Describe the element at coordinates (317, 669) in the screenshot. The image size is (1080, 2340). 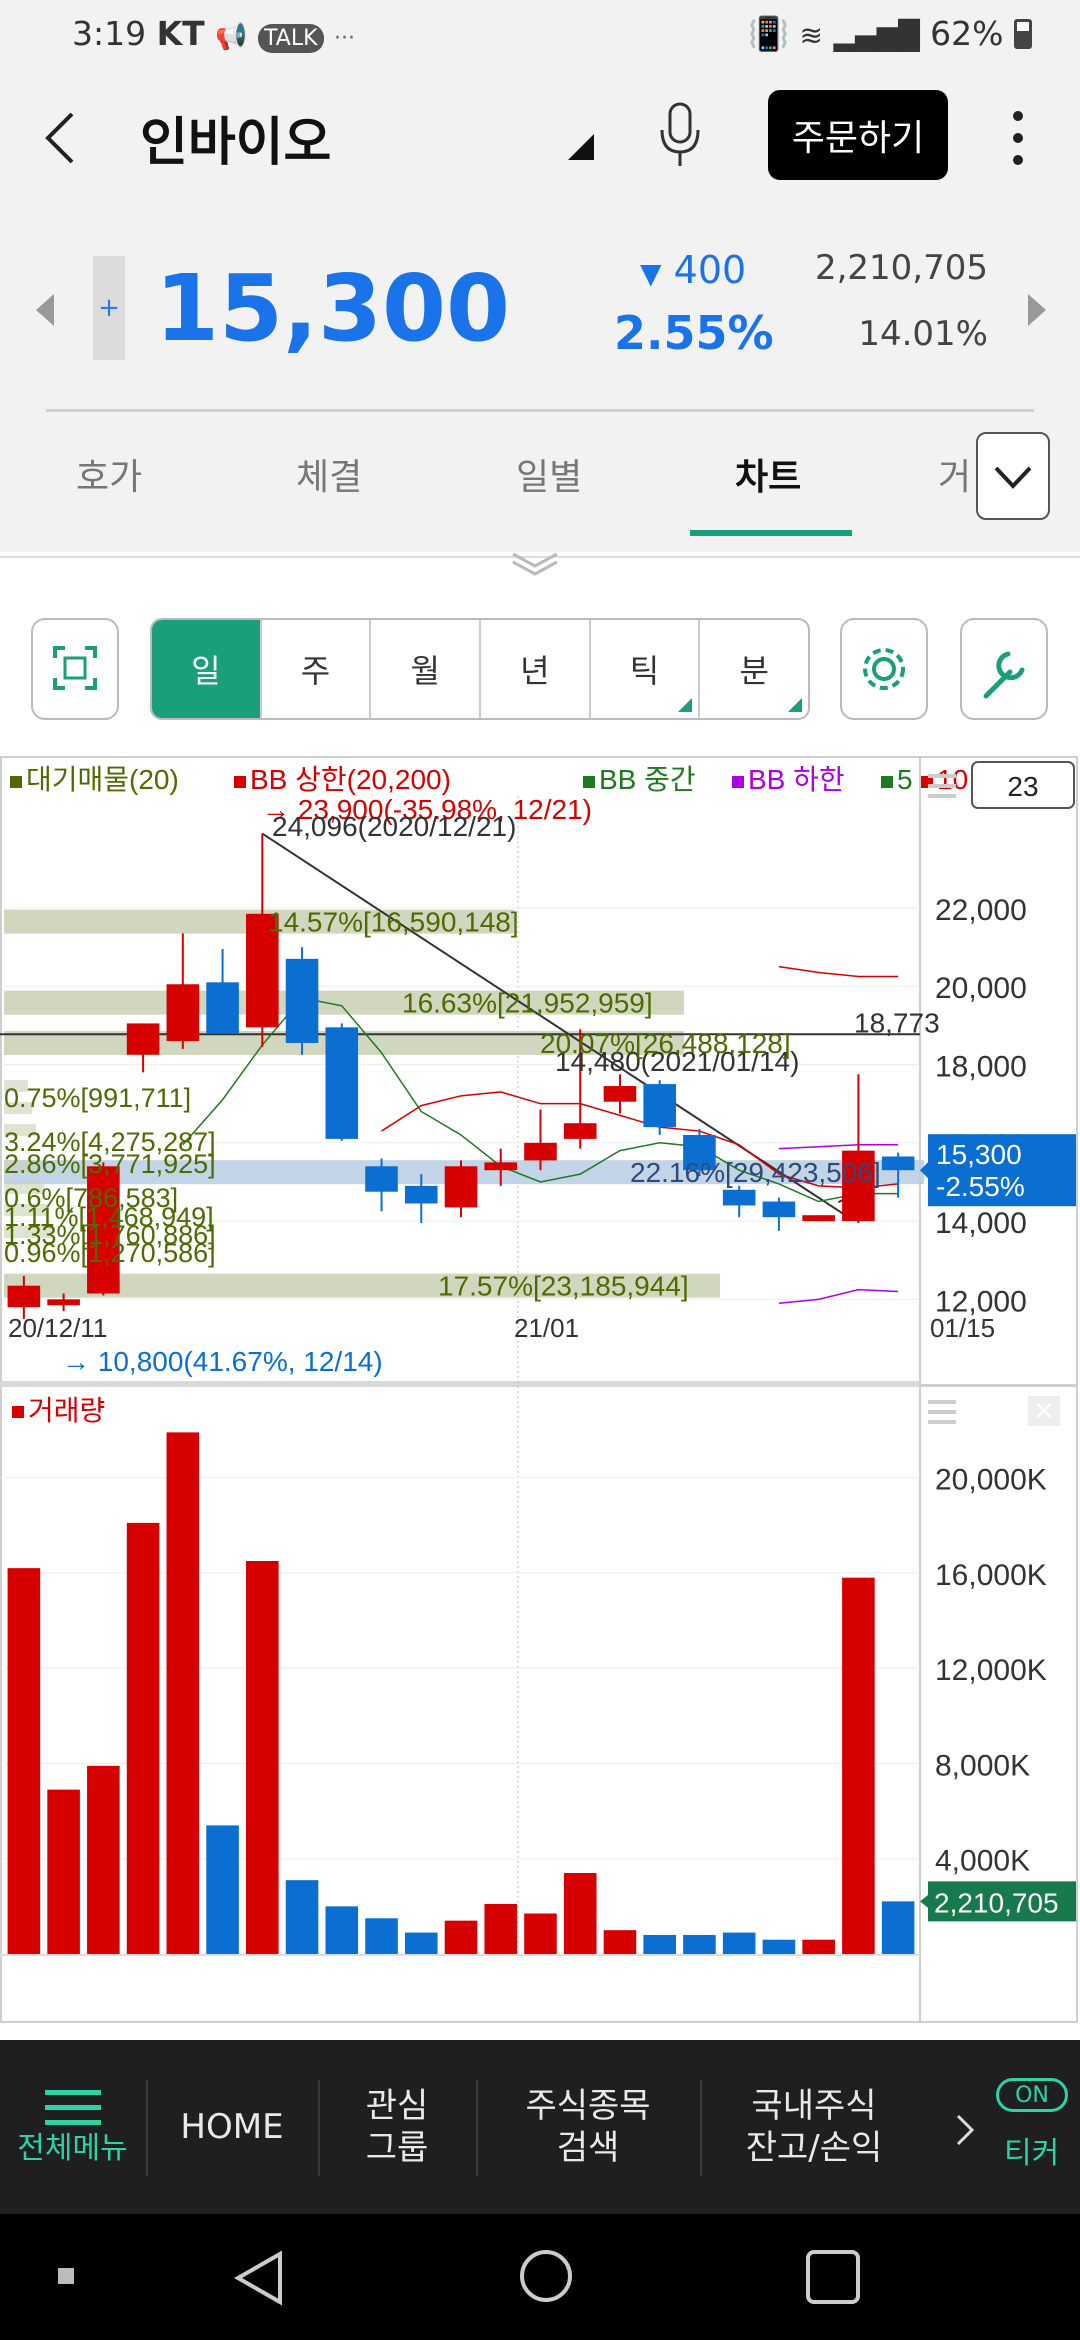
I see `period-week: 주` at that location.